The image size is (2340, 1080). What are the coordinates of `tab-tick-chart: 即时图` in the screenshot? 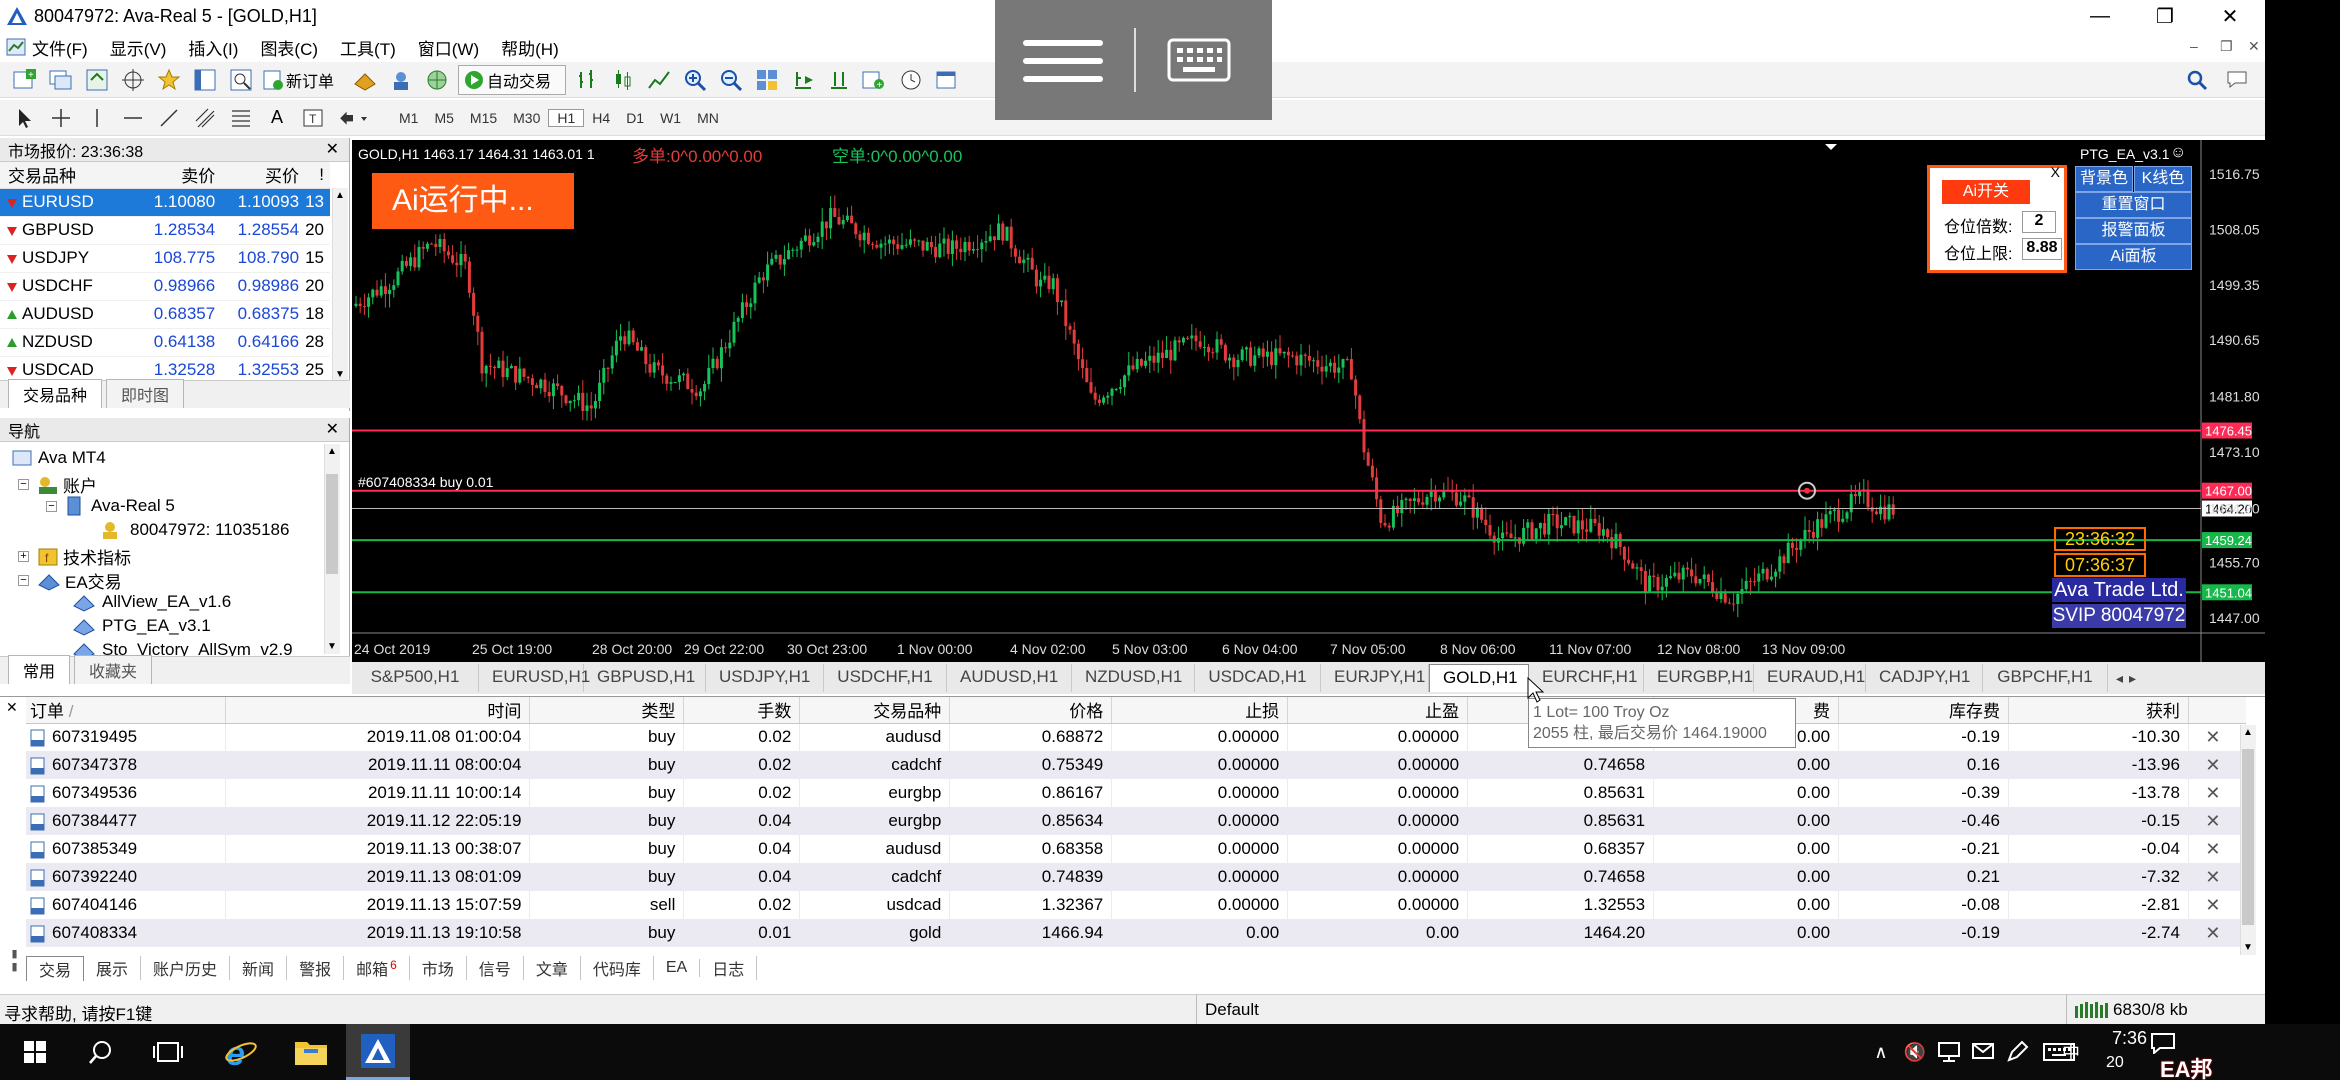 It's located at (145, 393).